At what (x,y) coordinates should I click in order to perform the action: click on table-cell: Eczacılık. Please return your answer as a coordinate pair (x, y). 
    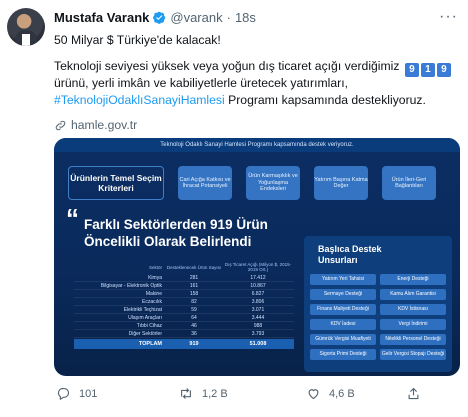
    Looking at the image, I should click on (151, 301).